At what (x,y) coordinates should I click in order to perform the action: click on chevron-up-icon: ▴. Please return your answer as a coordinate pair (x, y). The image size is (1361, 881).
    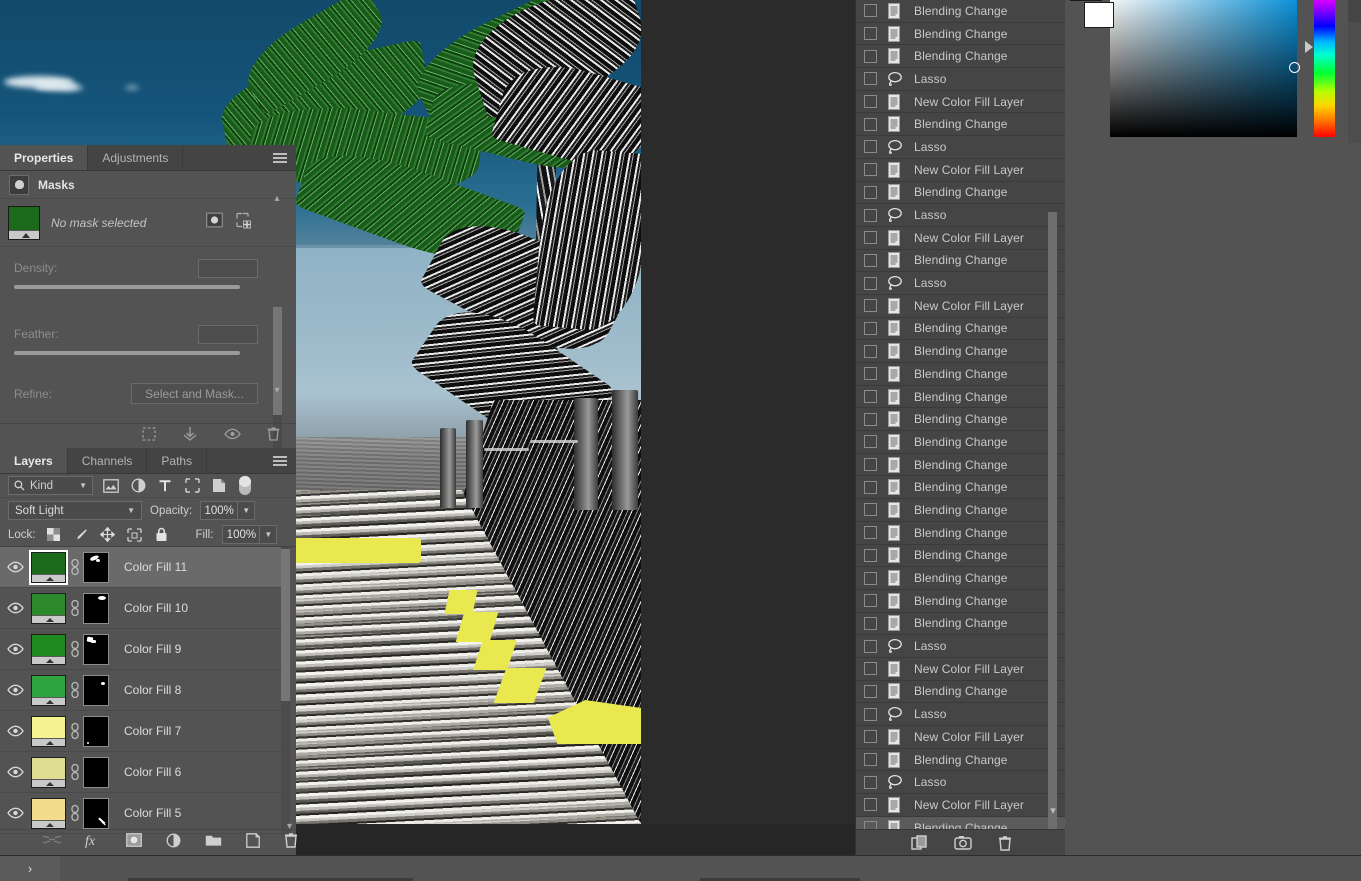
    Looking at the image, I should click on (277, 198).